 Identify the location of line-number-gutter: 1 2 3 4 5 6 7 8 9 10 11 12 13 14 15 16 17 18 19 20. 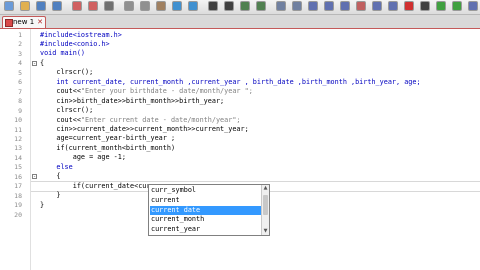
(15, 149).